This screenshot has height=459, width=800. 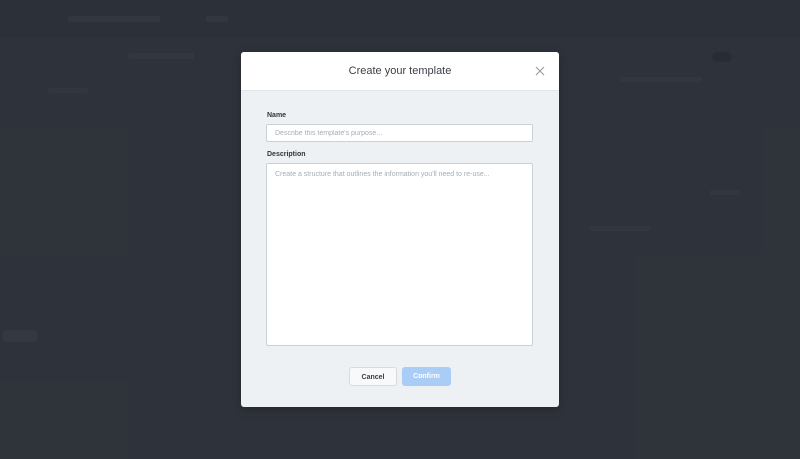 I want to click on close-button, so click(x=540, y=71).